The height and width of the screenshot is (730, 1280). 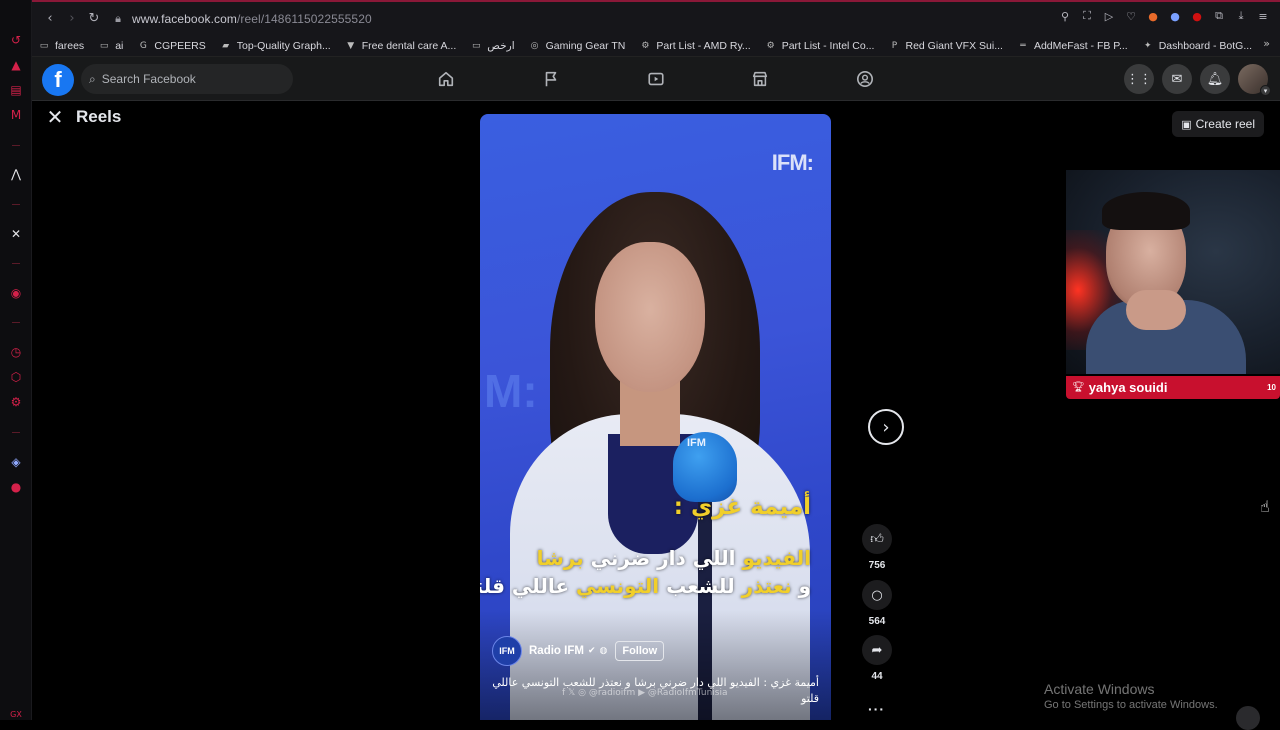 I want to click on extensions-icon: ⬡, so click(x=16, y=377).